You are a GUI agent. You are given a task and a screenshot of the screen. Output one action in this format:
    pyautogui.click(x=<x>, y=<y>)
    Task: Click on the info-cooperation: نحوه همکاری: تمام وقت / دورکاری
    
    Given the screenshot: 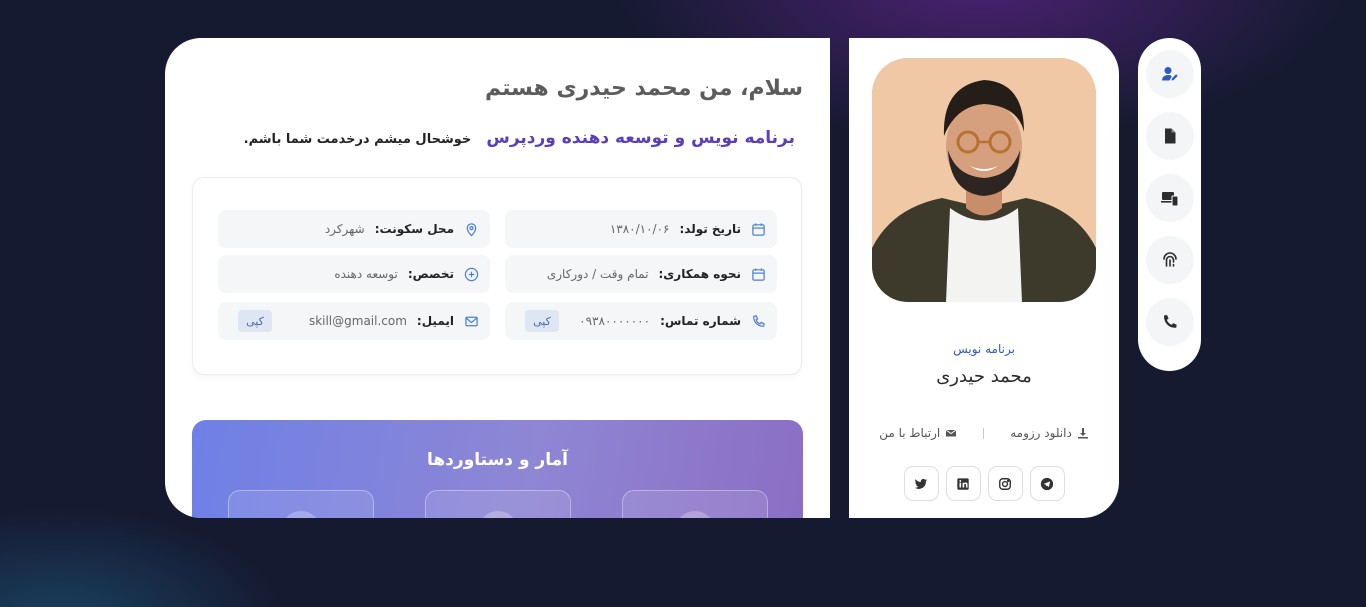 What is the action you would take?
    pyautogui.click(x=641, y=274)
    